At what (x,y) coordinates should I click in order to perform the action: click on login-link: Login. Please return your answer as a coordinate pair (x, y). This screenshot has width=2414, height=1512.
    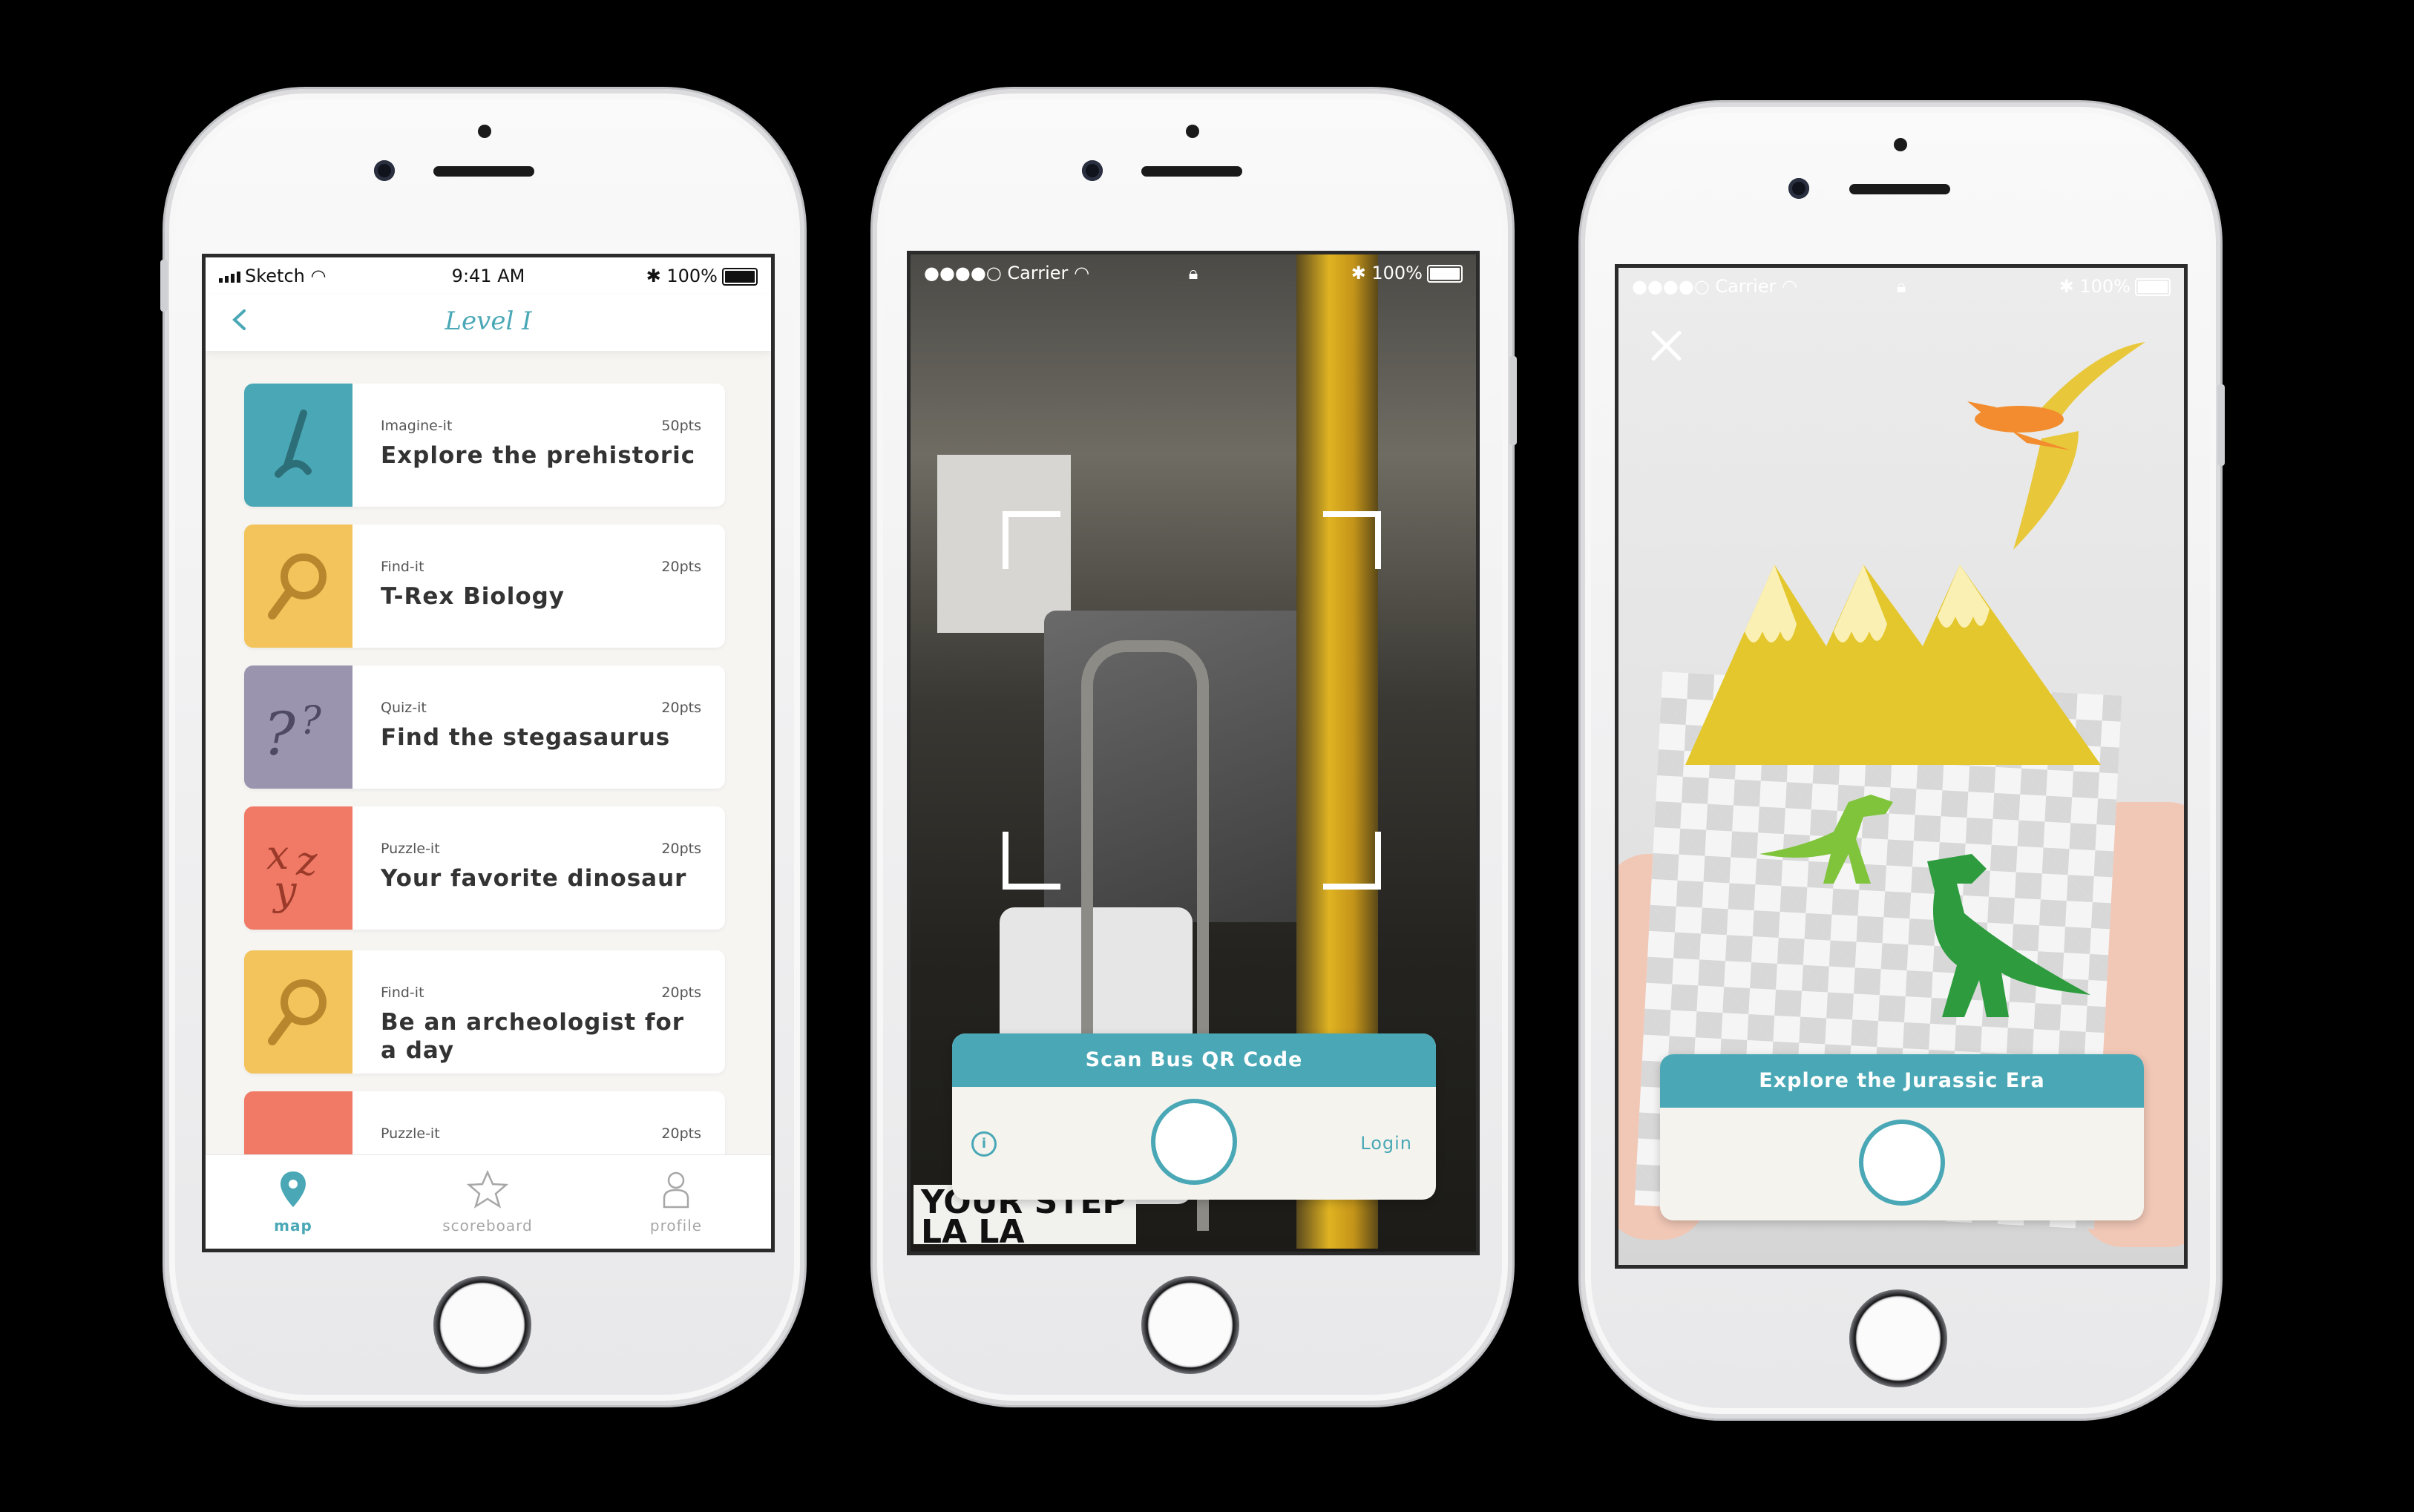
    Looking at the image, I should click on (1386, 1144).